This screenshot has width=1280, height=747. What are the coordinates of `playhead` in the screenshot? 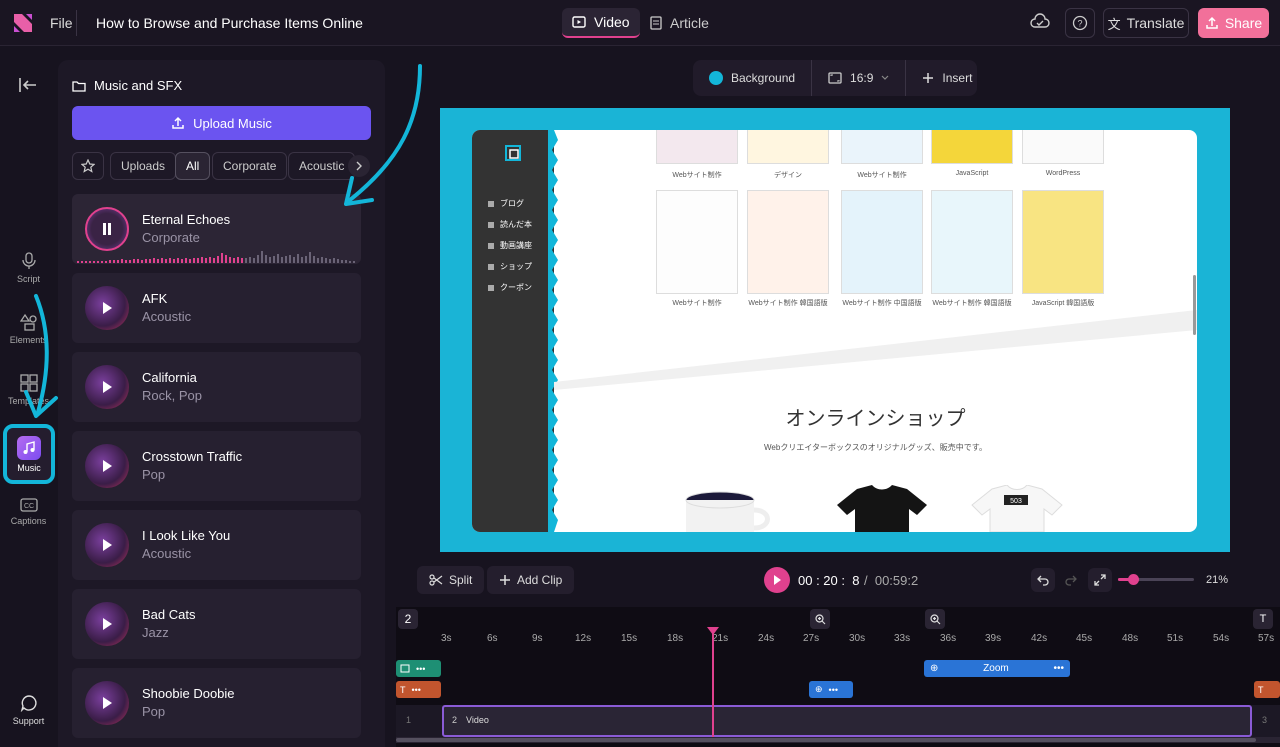 It's located at (713, 682).